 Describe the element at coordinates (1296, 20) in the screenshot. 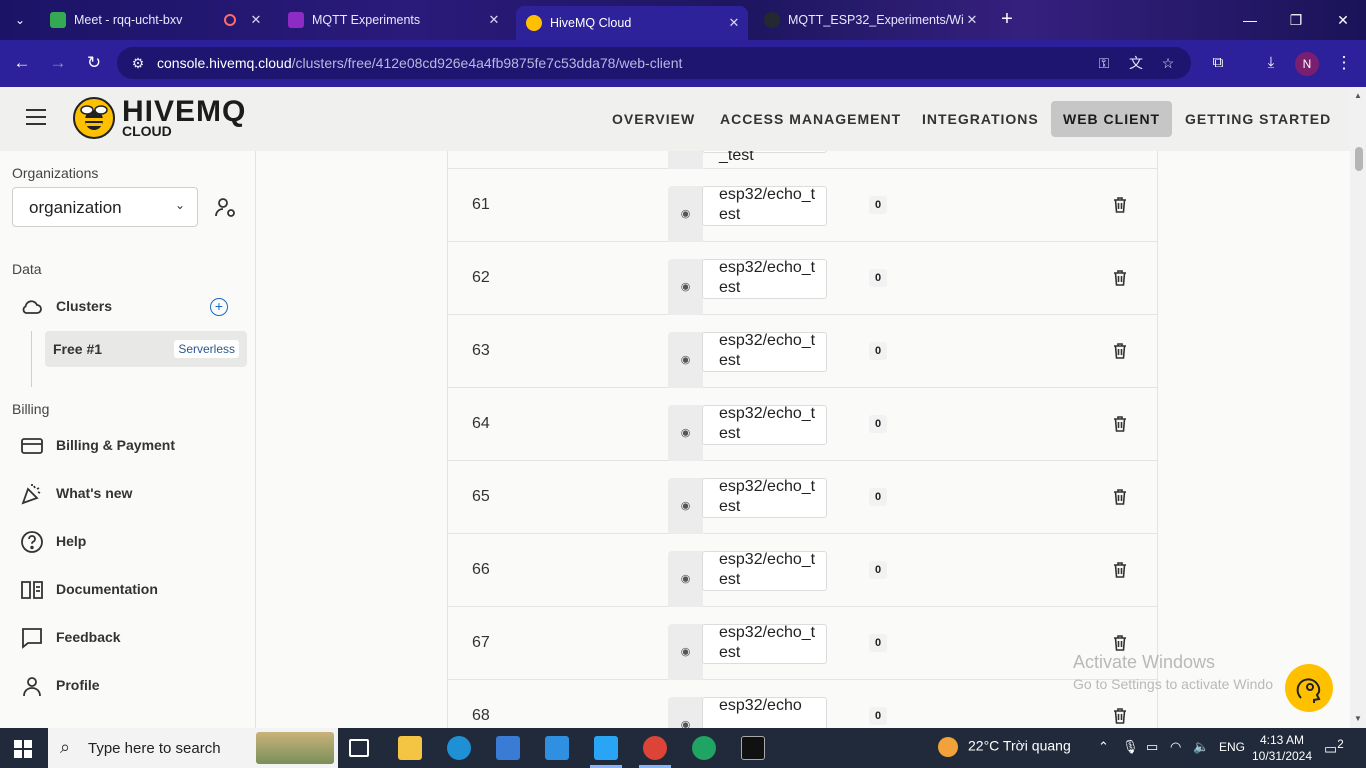

I see `restore-icon: ❐` at that location.